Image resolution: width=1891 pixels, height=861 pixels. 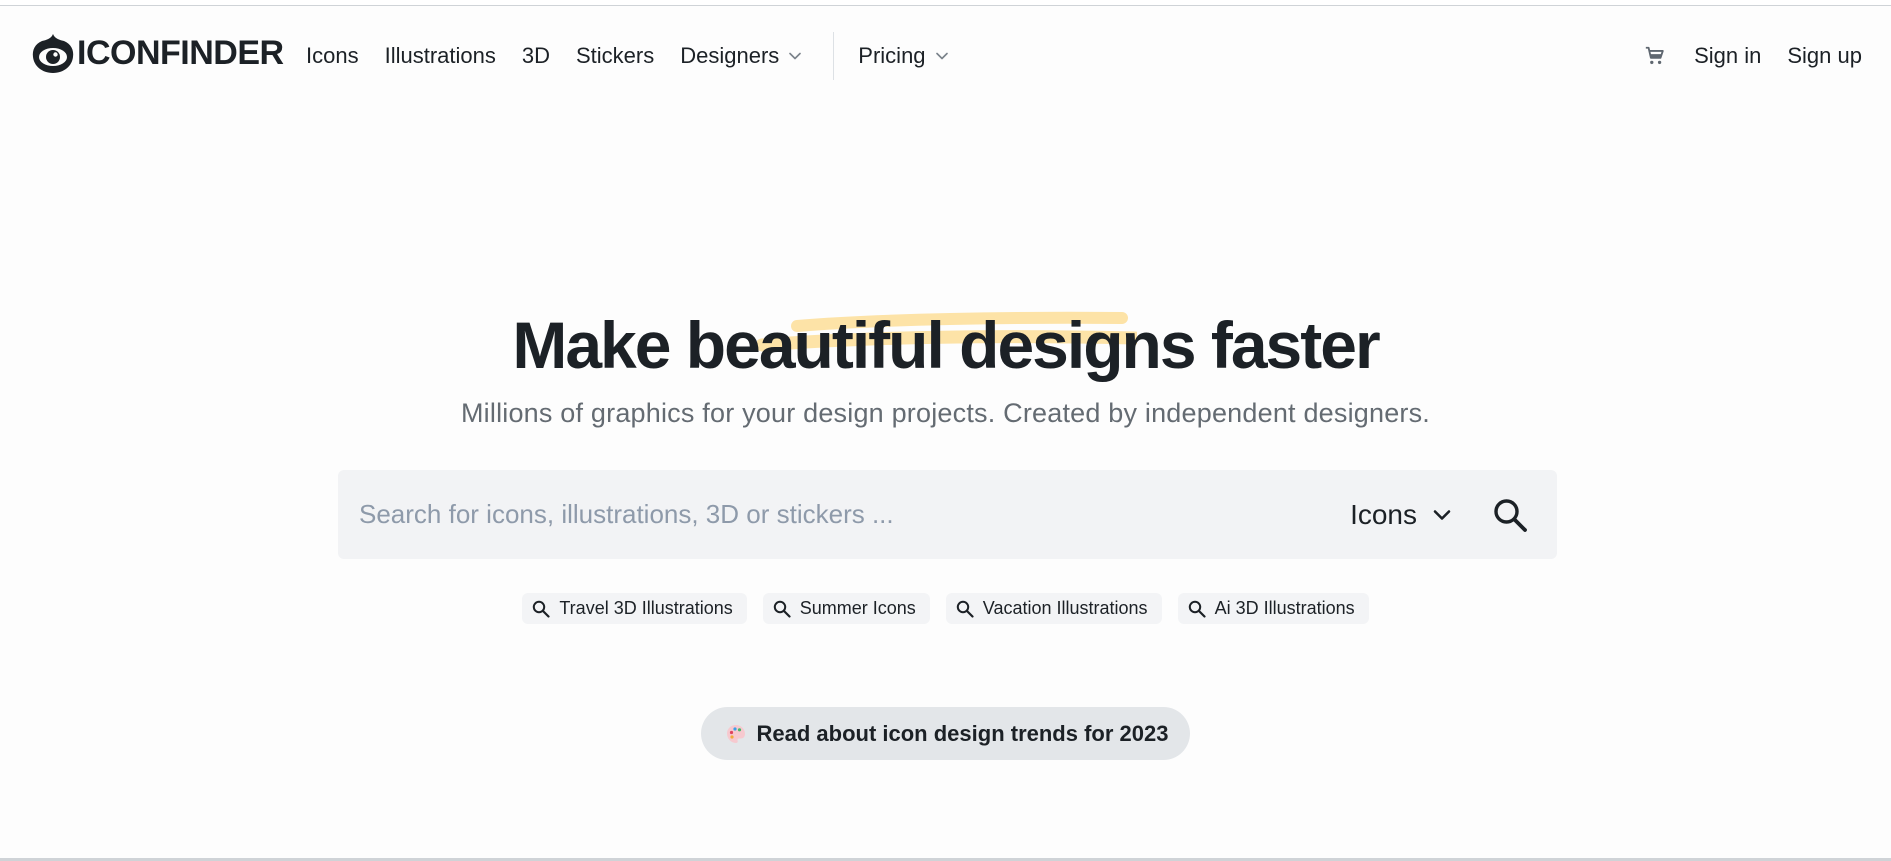 I want to click on suggestion-chip: Ai 3D Illustrations, so click(x=1273, y=608).